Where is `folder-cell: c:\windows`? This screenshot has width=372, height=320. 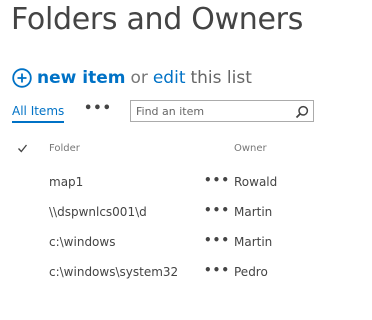
folder-cell: c:\windows is located at coordinates (82, 242).